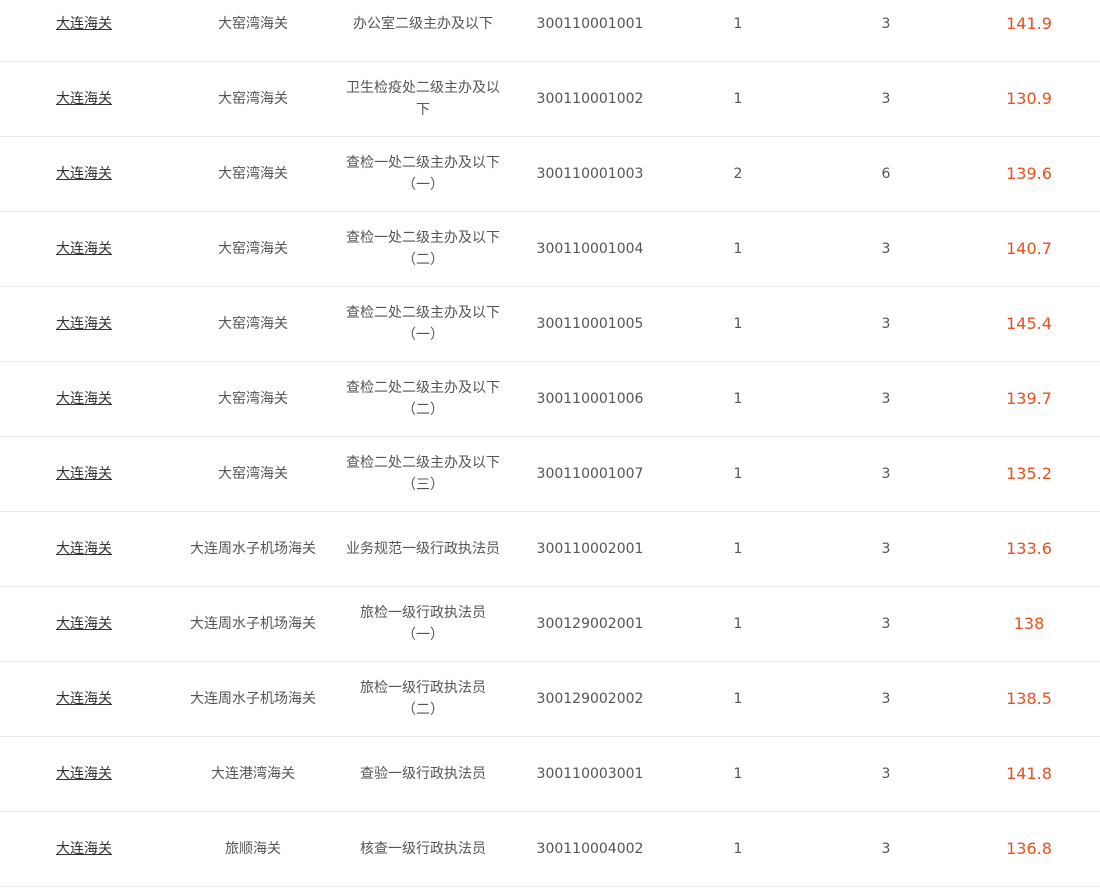 This screenshot has height=888, width=1100. Describe the element at coordinates (423, 399) in the screenshot. I see `position-cell: 查检二处二级主办及以下 （二）` at that location.